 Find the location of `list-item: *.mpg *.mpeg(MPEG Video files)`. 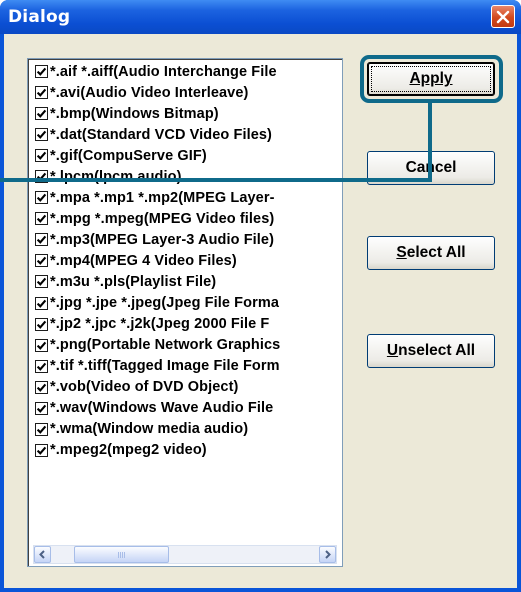

list-item: *.mpg *.mpeg(MPEG Video files) is located at coordinates (188, 218).